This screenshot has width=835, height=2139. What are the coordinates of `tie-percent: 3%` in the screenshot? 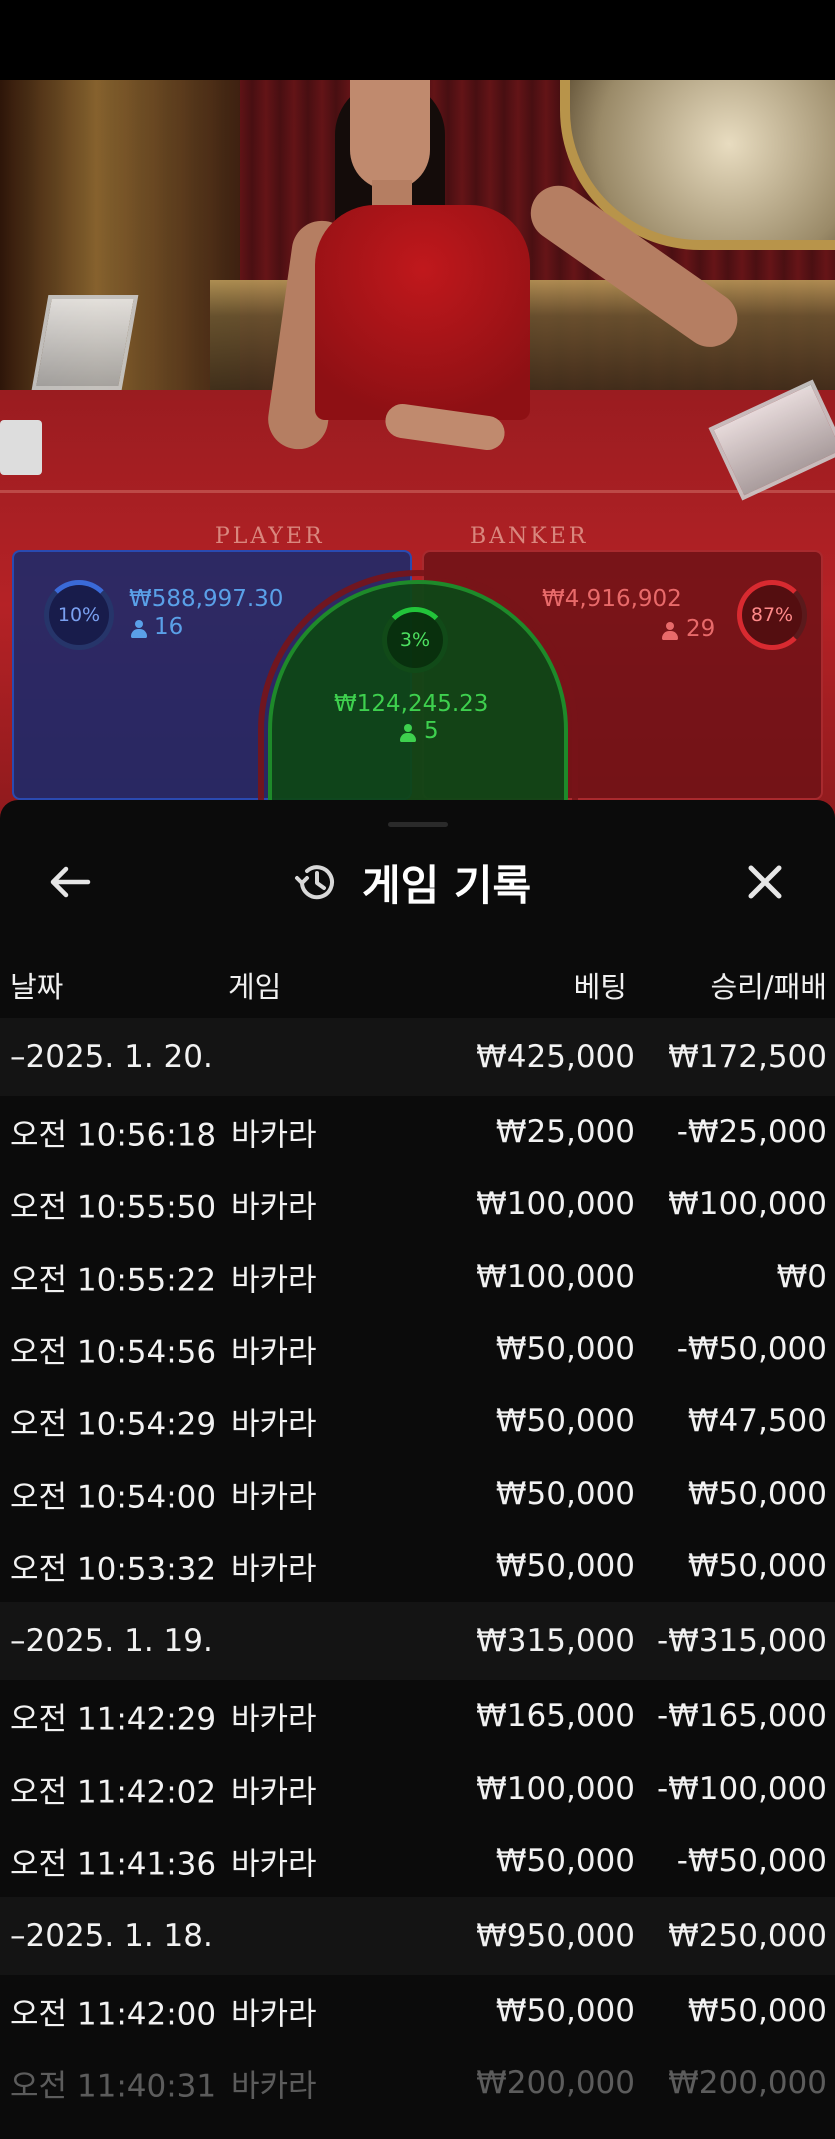 It's located at (415, 640).